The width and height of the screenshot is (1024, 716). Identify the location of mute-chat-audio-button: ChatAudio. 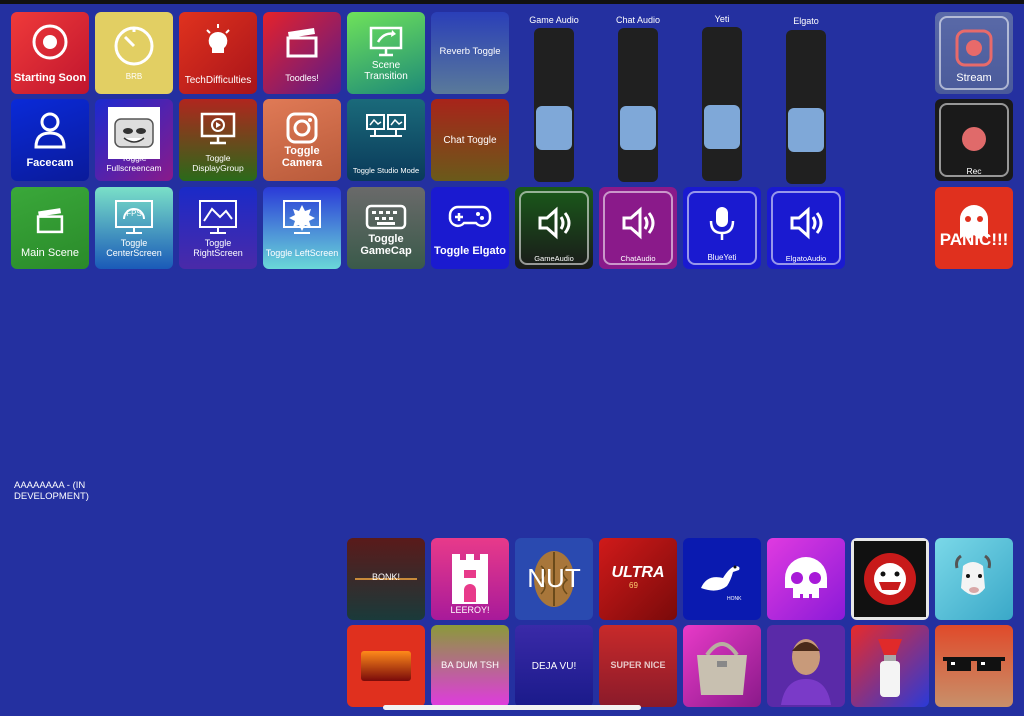
(638, 228).